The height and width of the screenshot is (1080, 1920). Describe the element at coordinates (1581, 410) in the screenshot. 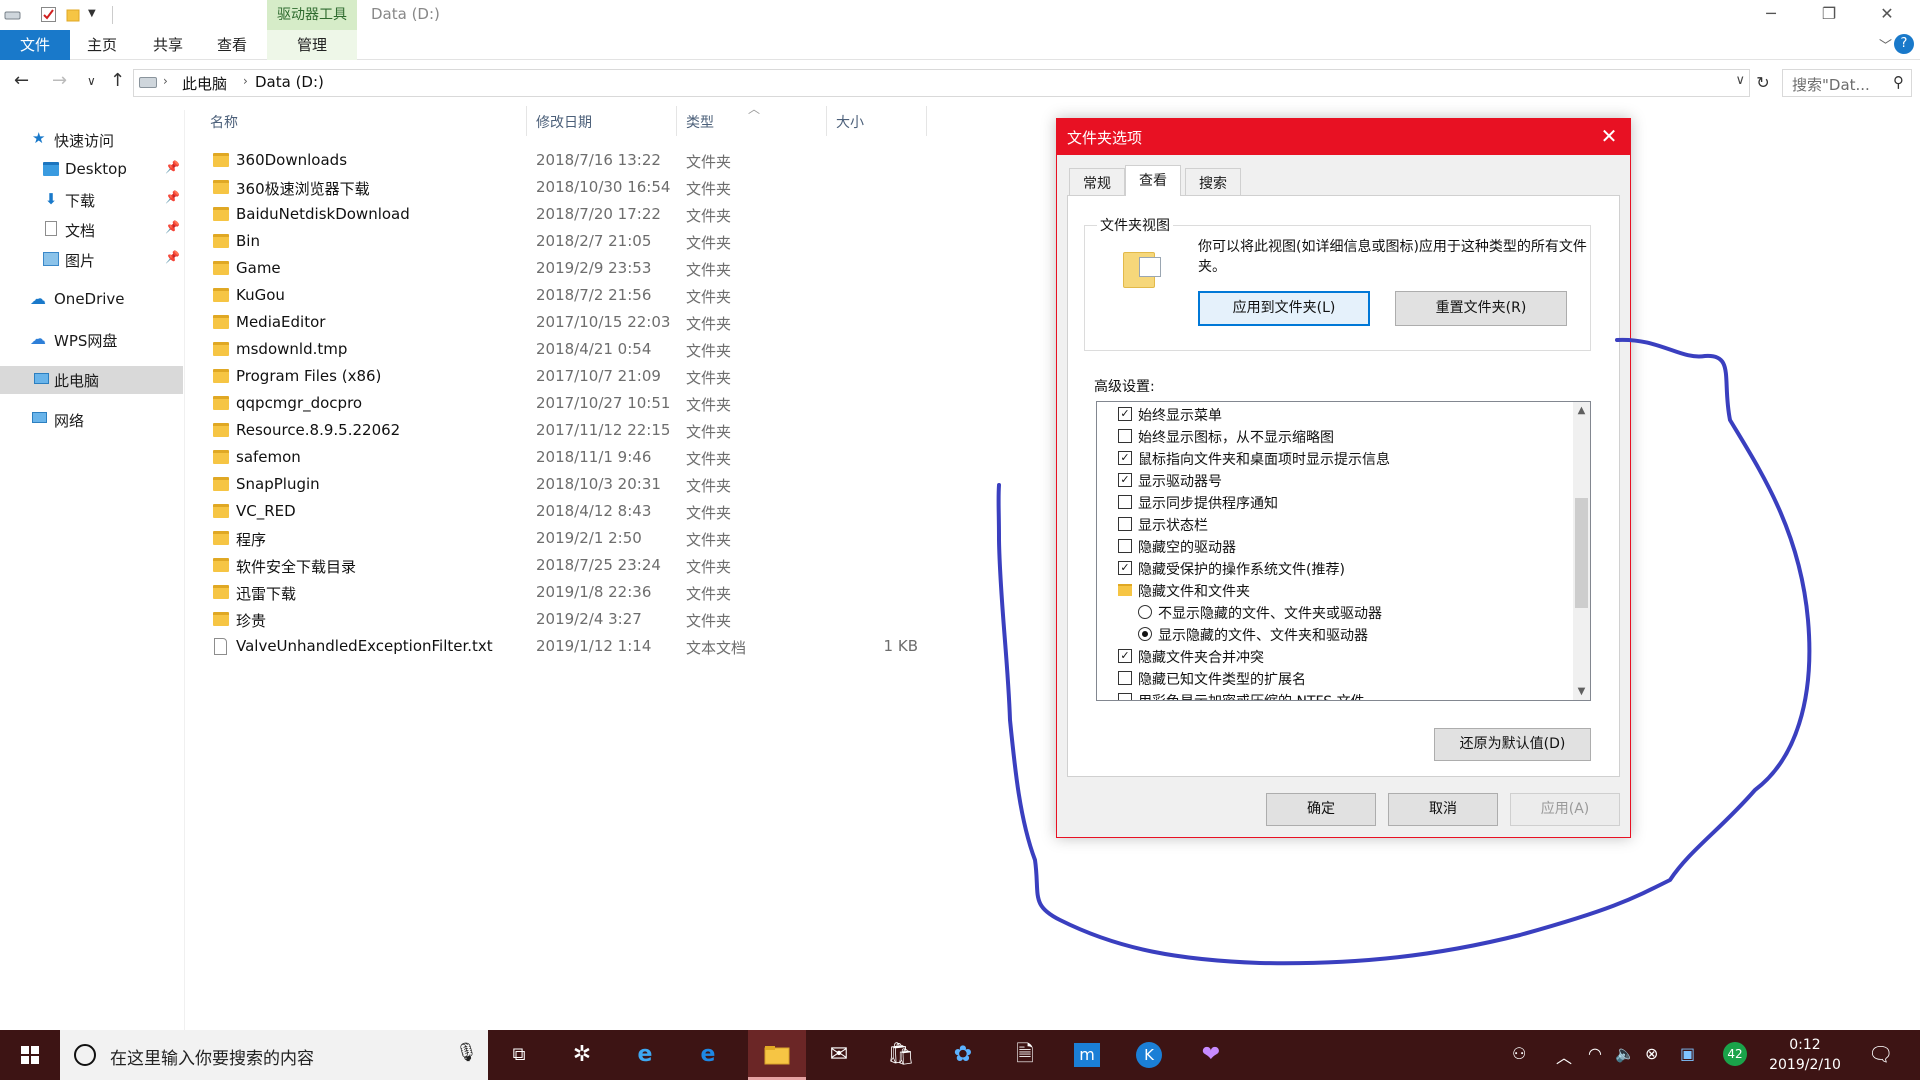

I see `scroll-up-icon: ▲` at that location.